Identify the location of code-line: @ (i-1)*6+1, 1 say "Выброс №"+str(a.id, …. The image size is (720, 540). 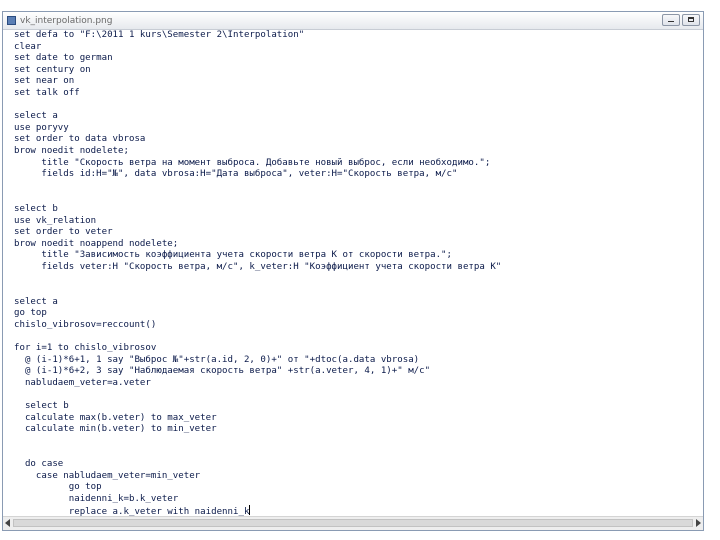
(217, 359).